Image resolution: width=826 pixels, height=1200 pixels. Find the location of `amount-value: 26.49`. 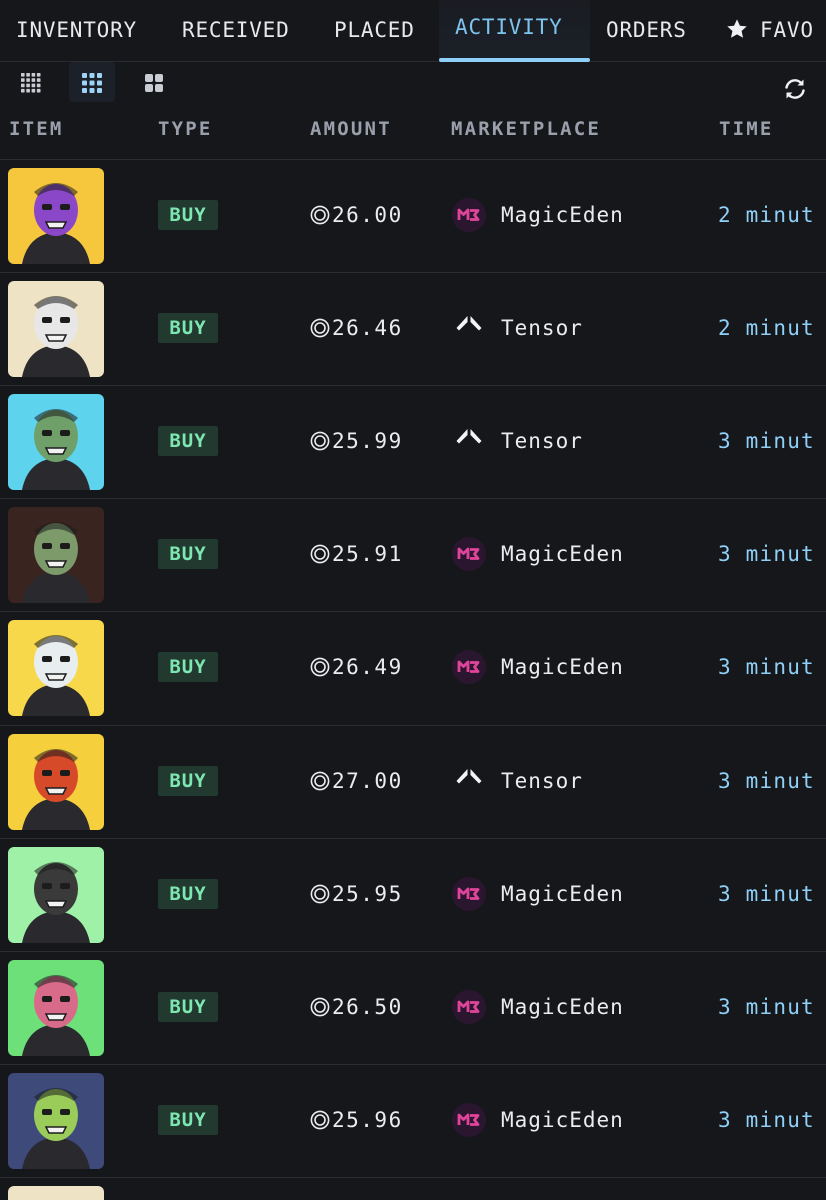

amount-value: 26.49 is located at coordinates (367, 667).